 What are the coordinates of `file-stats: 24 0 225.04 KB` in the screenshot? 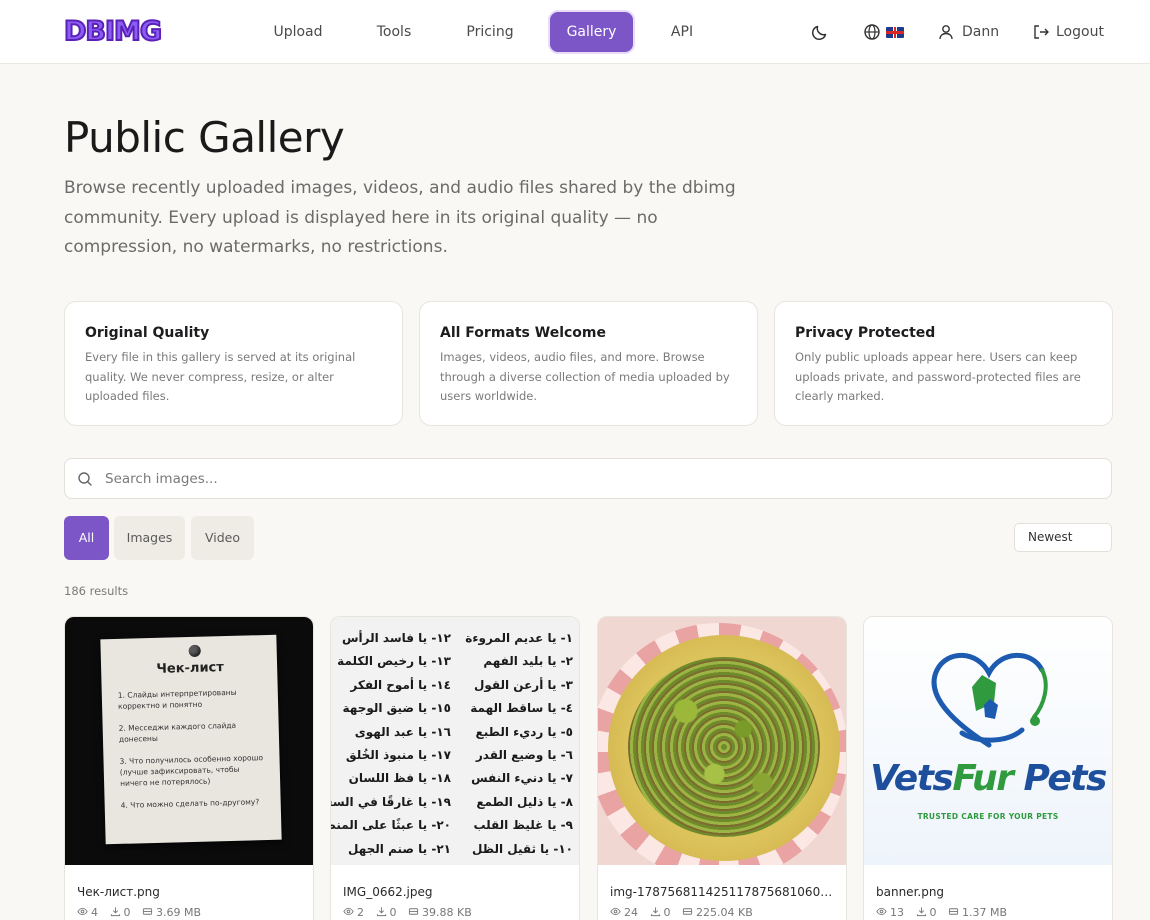 It's located at (685, 912).